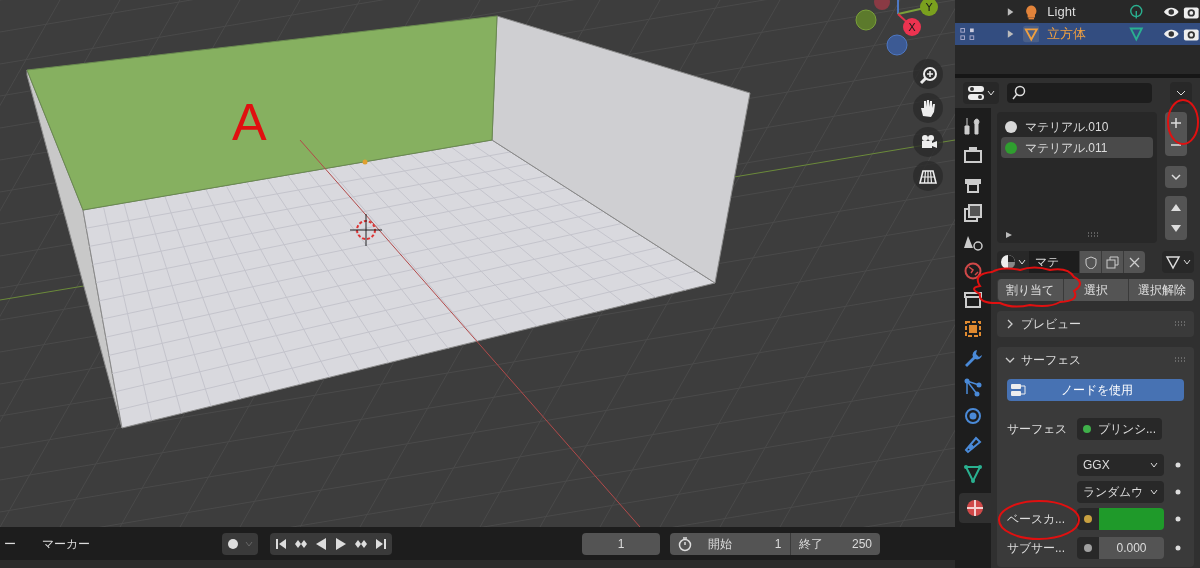 This screenshot has height=568, width=1200. I want to click on archive-icon, so click(973, 300).